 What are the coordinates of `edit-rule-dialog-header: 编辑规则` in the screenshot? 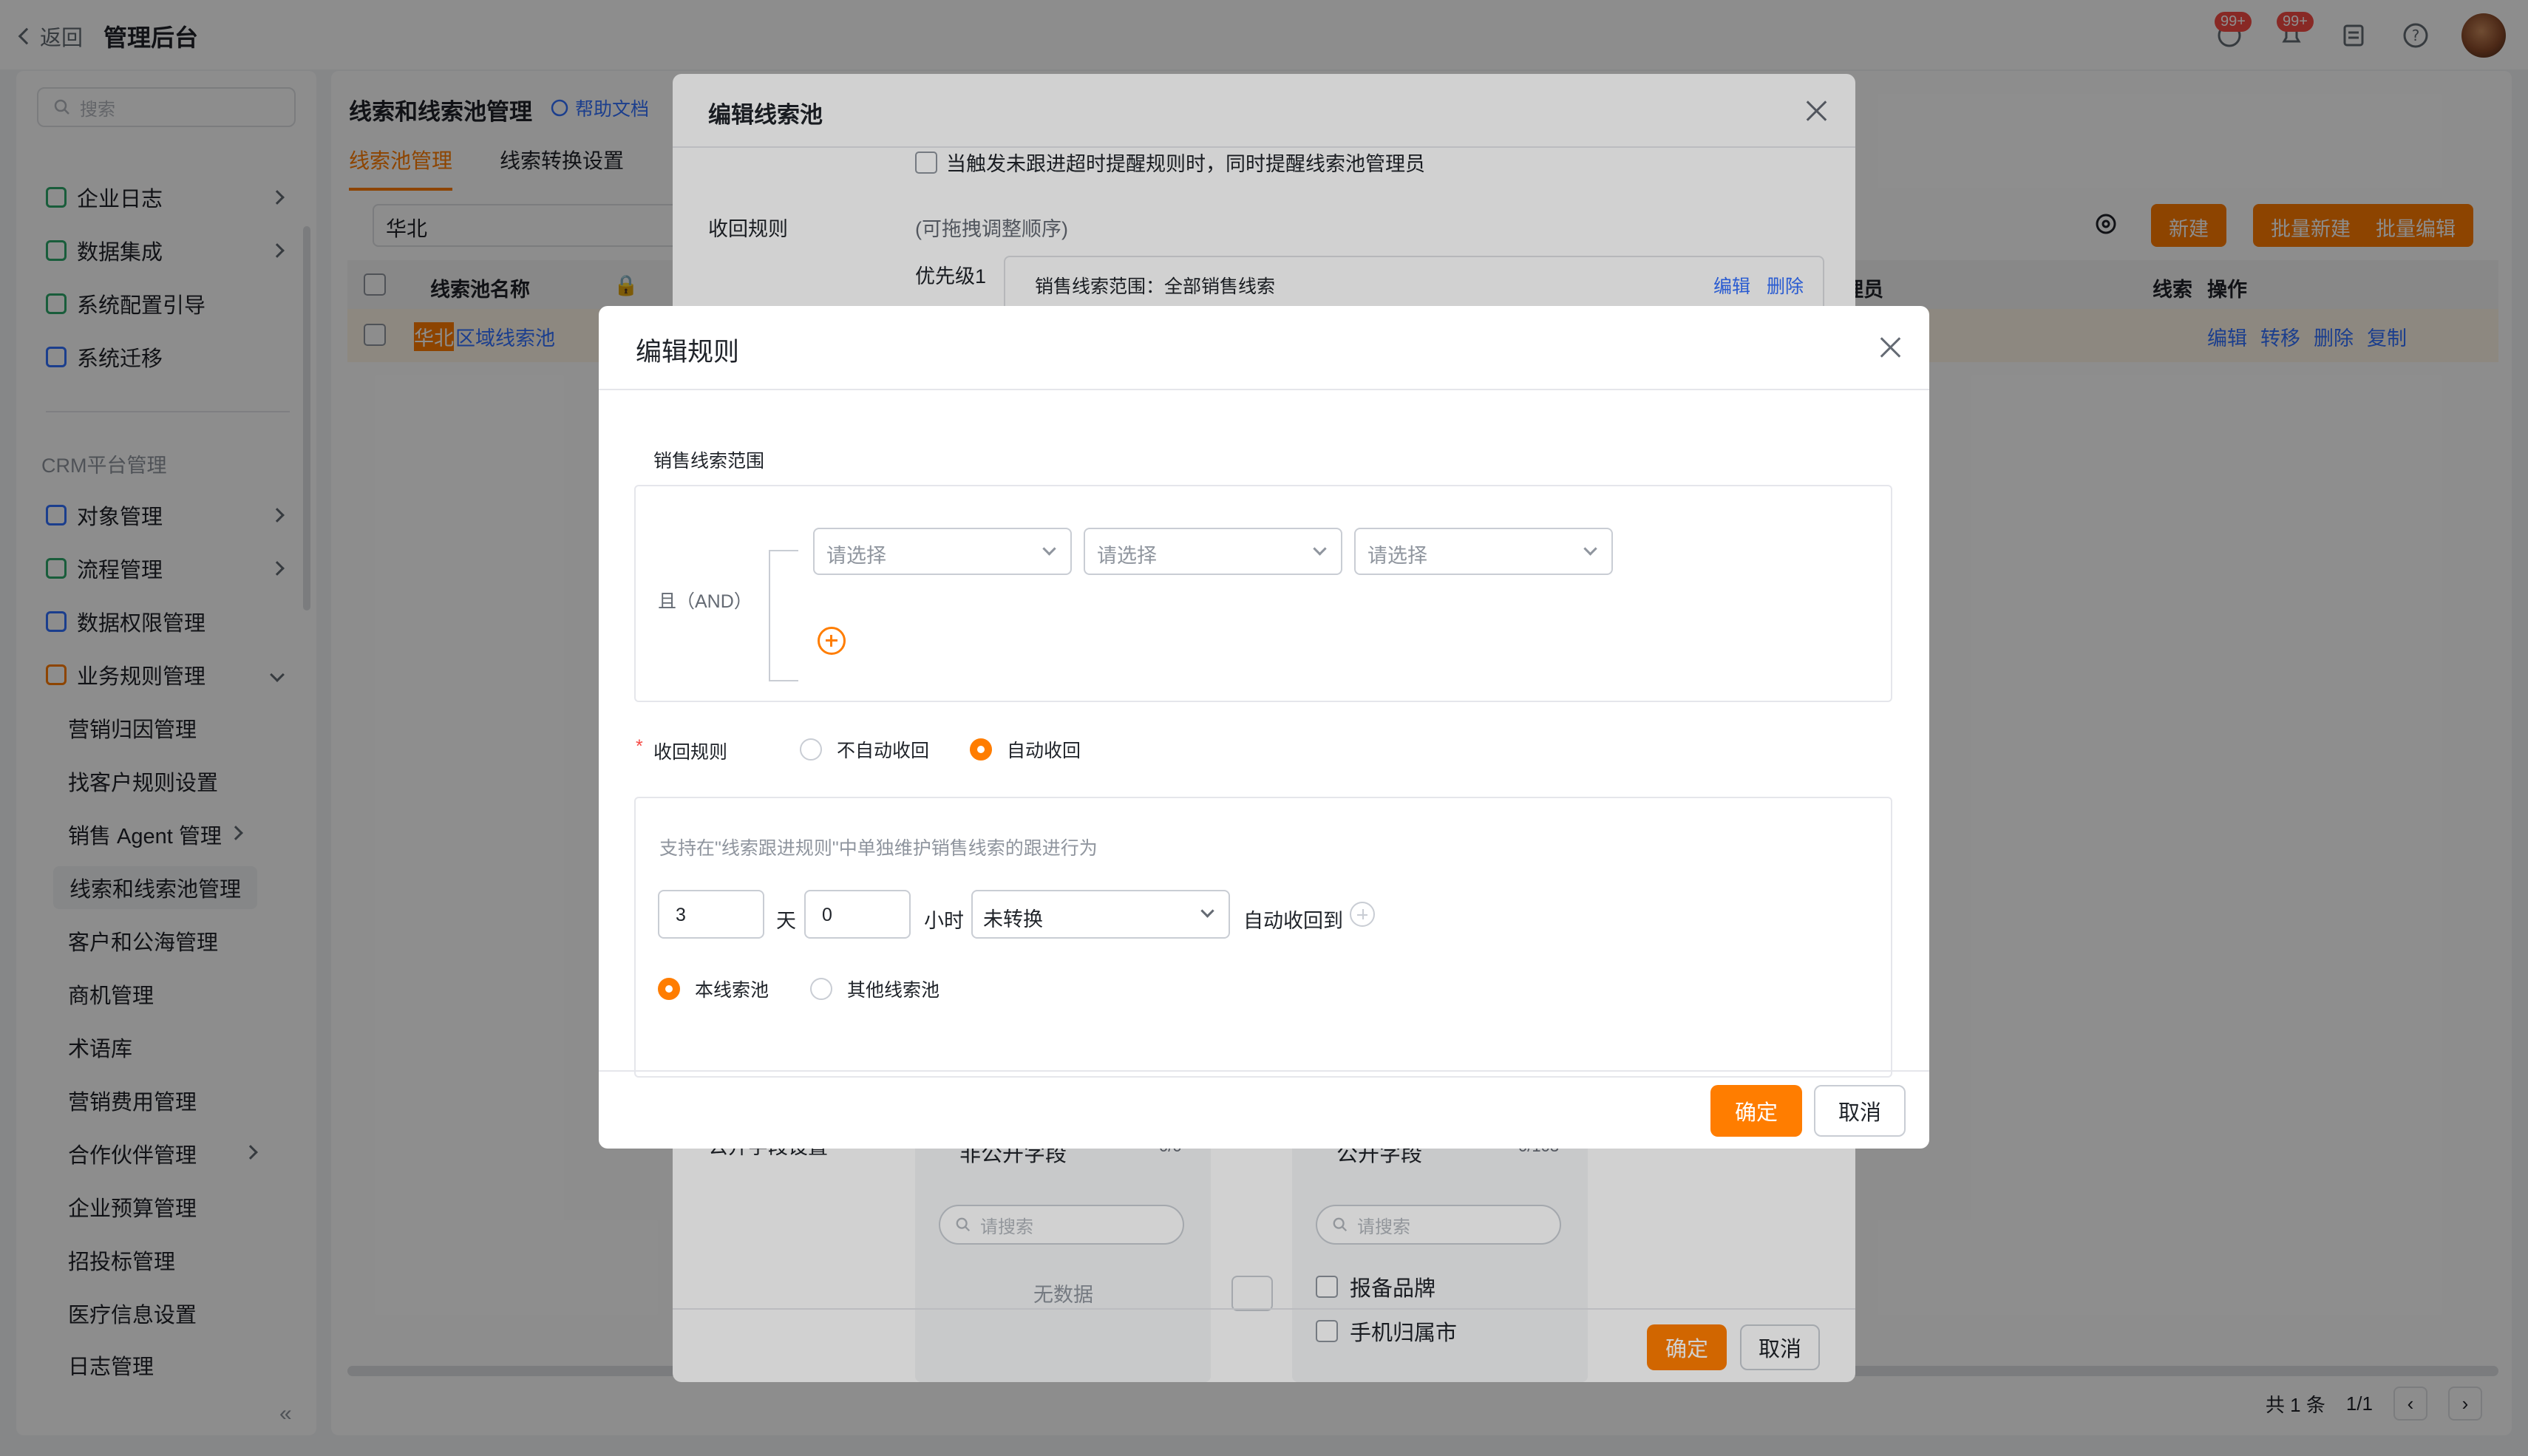 It's located at (1264, 348).